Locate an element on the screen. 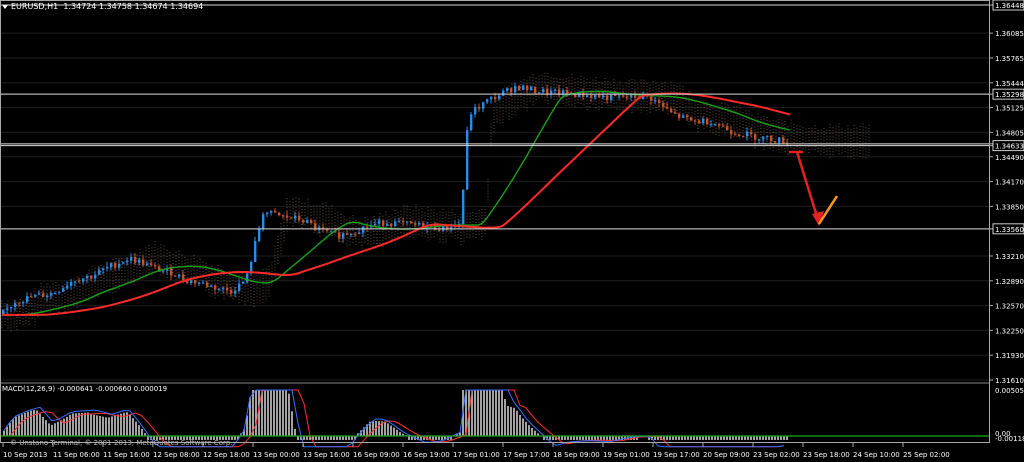  price-label: 1.33210 is located at coordinates (1009, 257).